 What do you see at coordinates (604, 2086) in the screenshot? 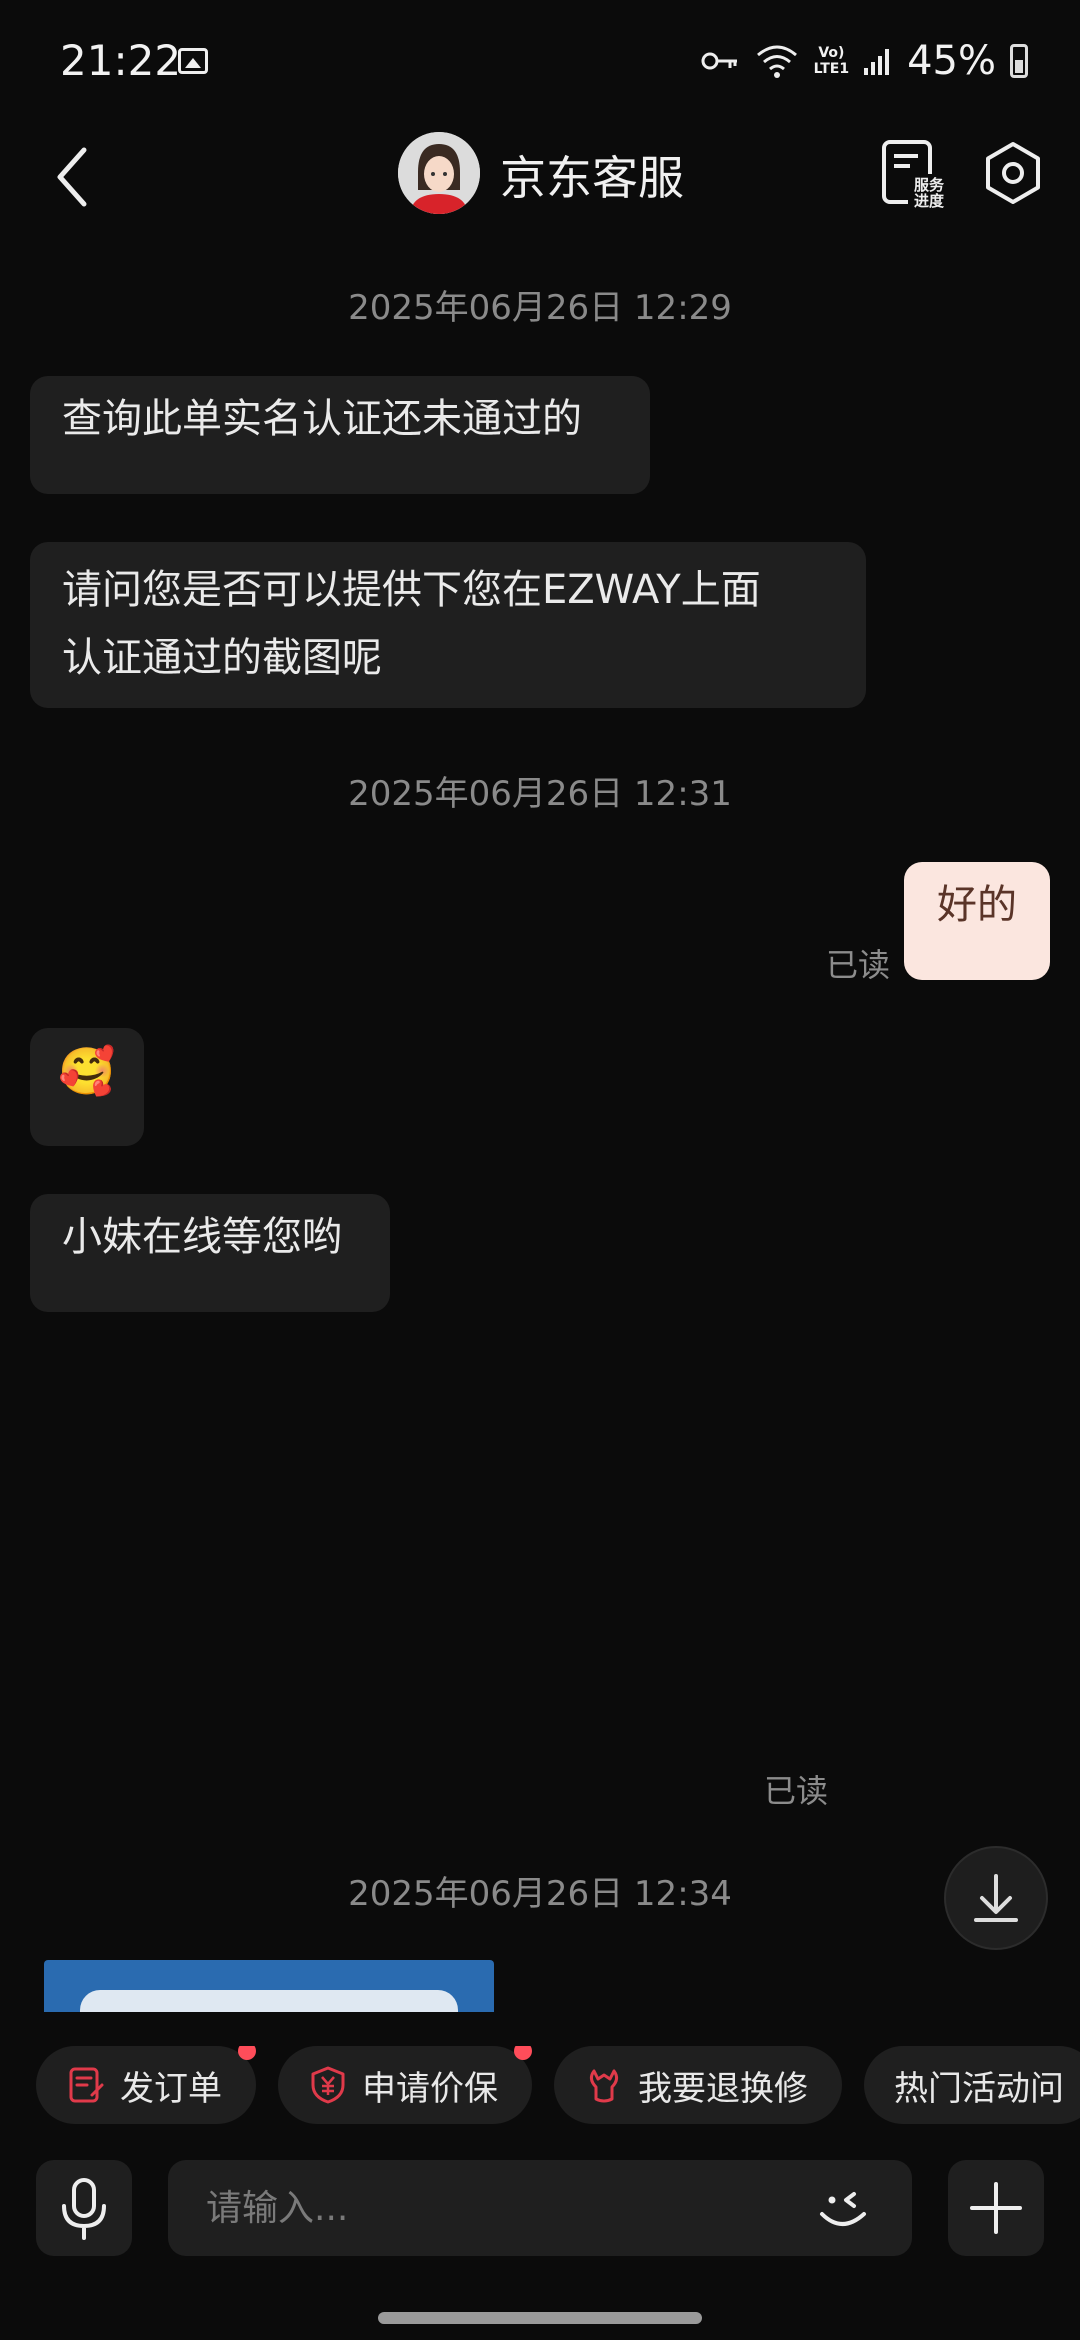
I see `repair-icon` at bounding box center [604, 2086].